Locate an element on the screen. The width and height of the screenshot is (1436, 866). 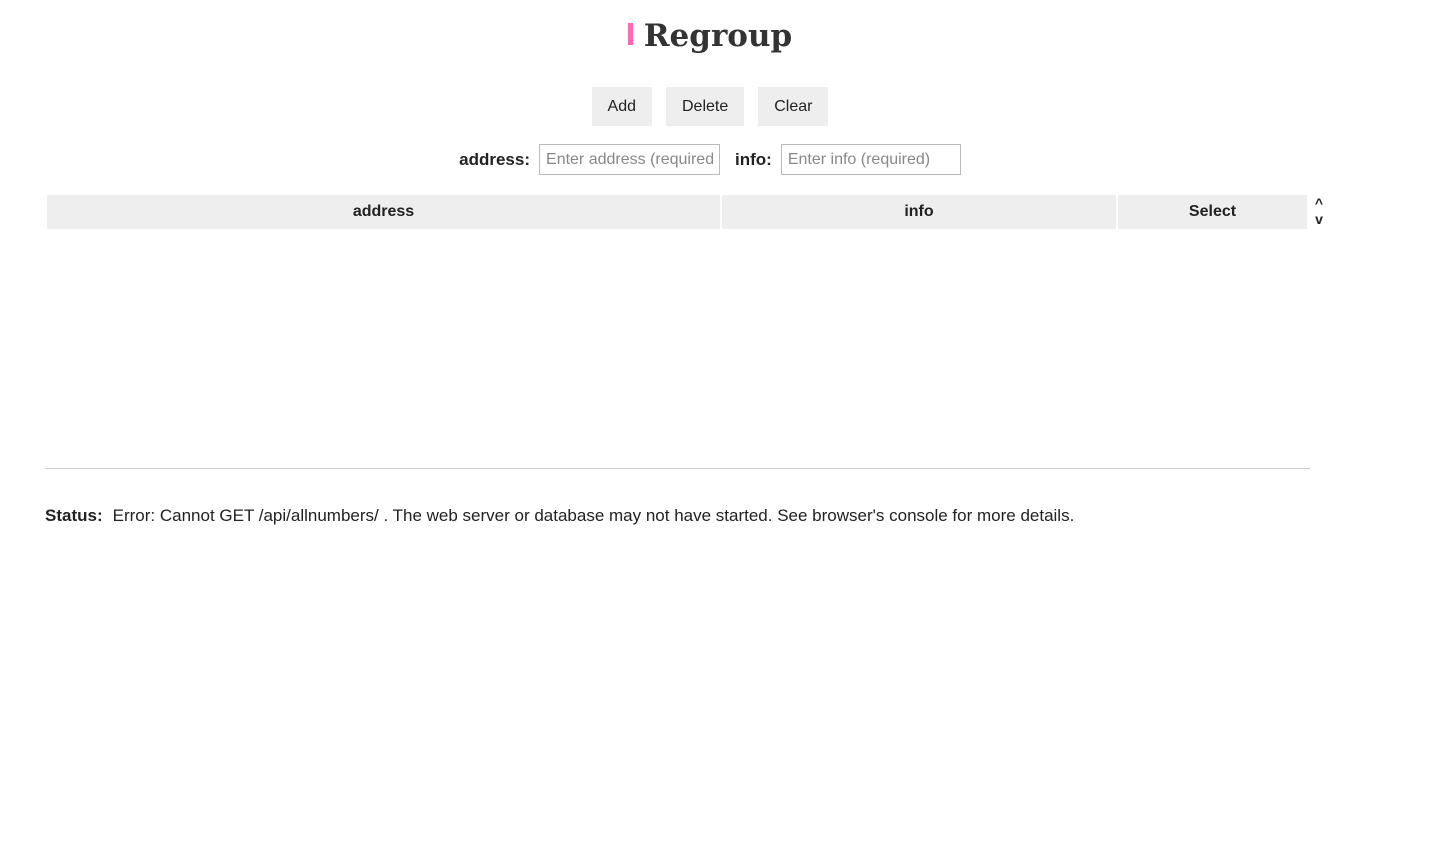
column-header-info: info is located at coordinates (919, 212).